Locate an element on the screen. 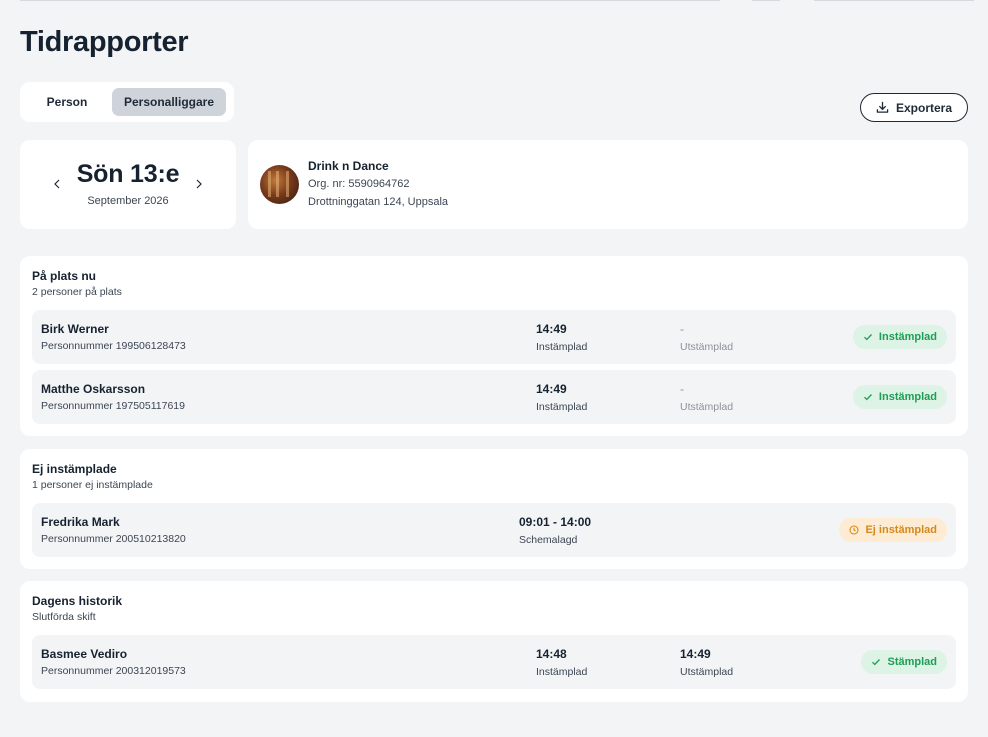  tab-person: Person is located at coordinates (67, 102).